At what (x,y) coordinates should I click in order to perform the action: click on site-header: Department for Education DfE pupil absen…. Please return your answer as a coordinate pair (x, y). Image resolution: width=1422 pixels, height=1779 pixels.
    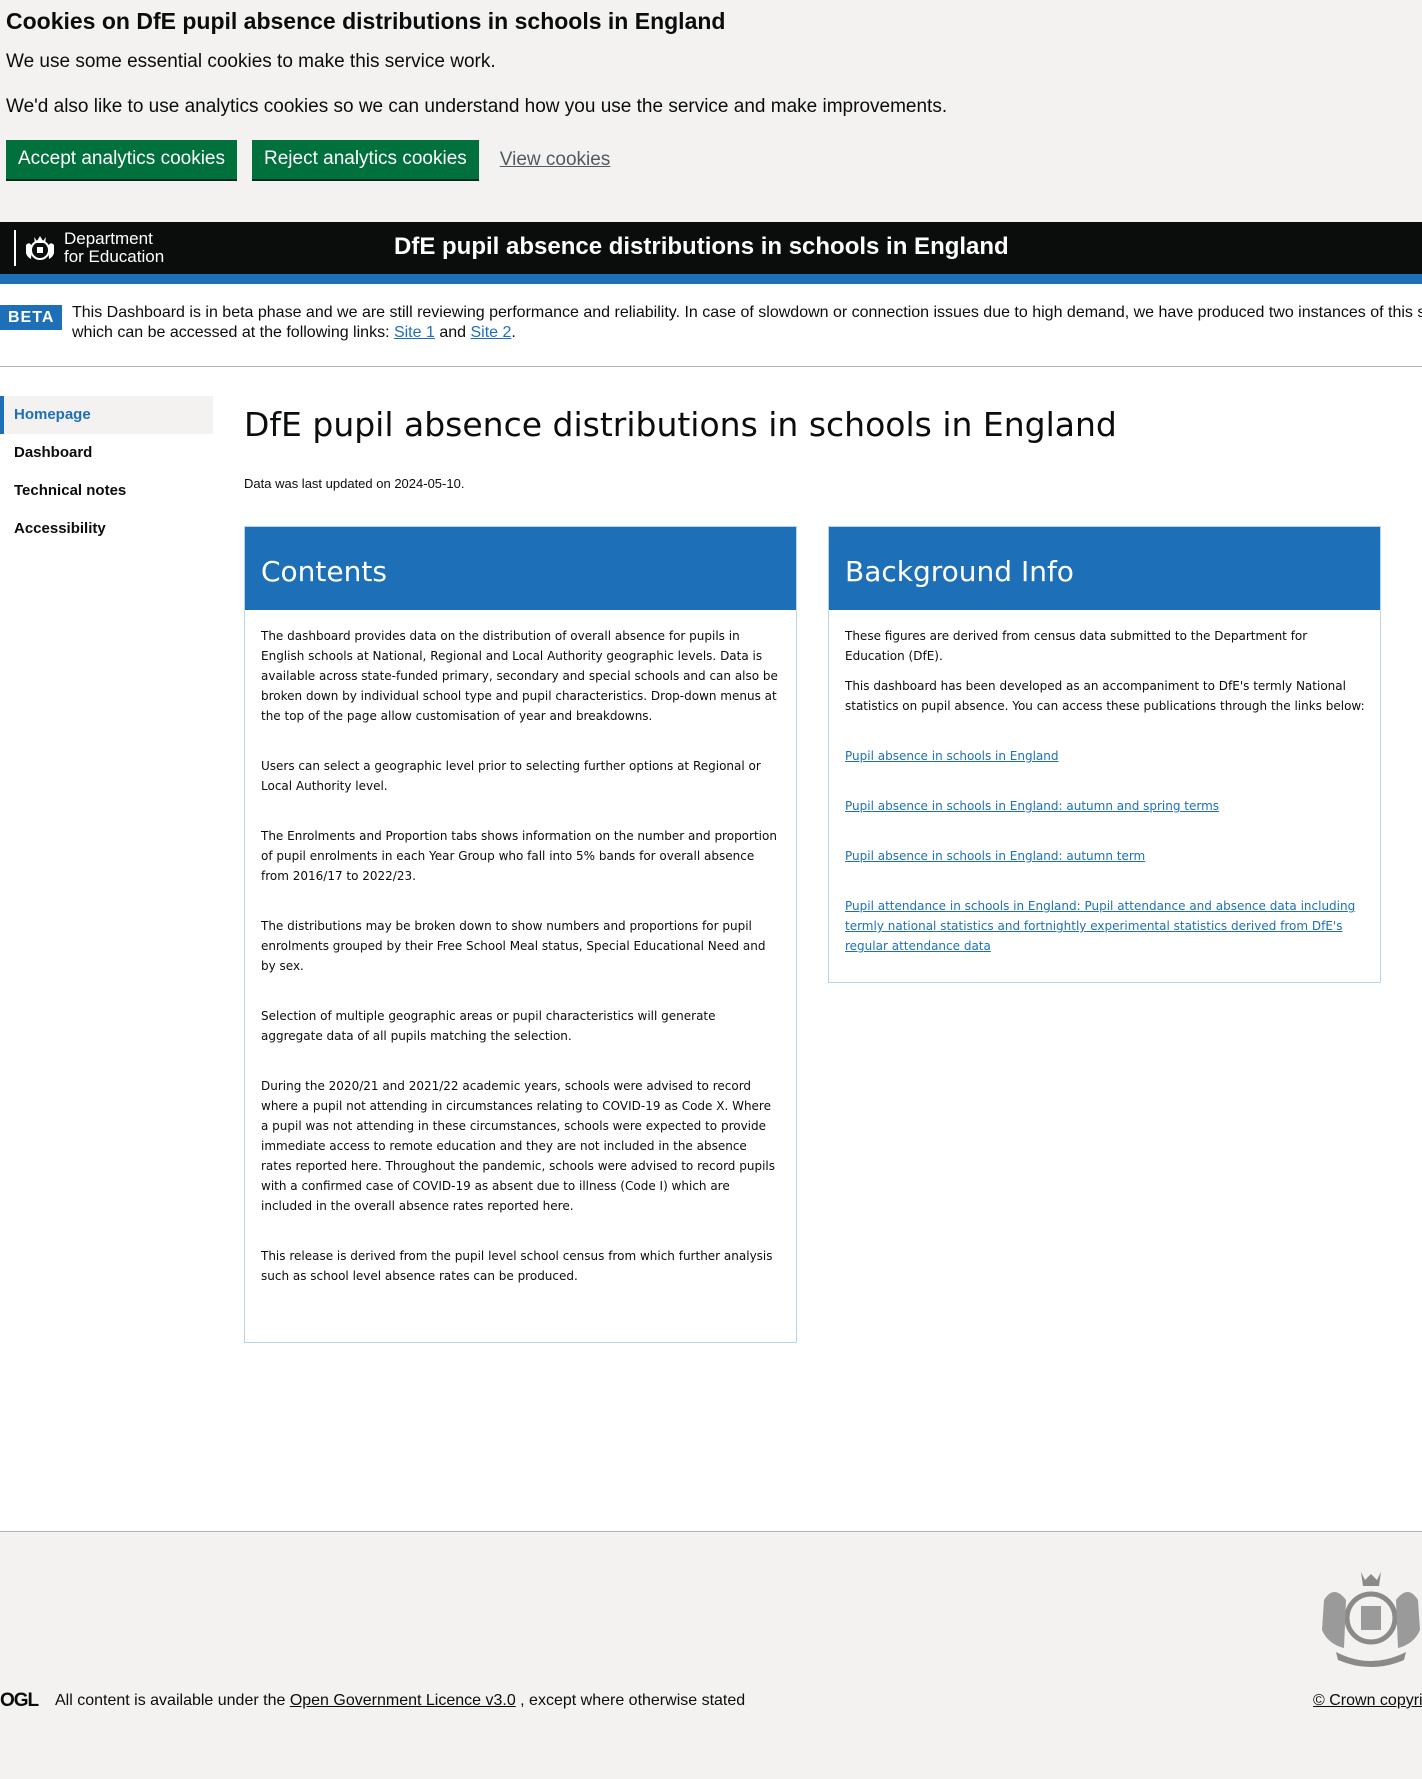
    Looking at the image, I should click on (711, 253).